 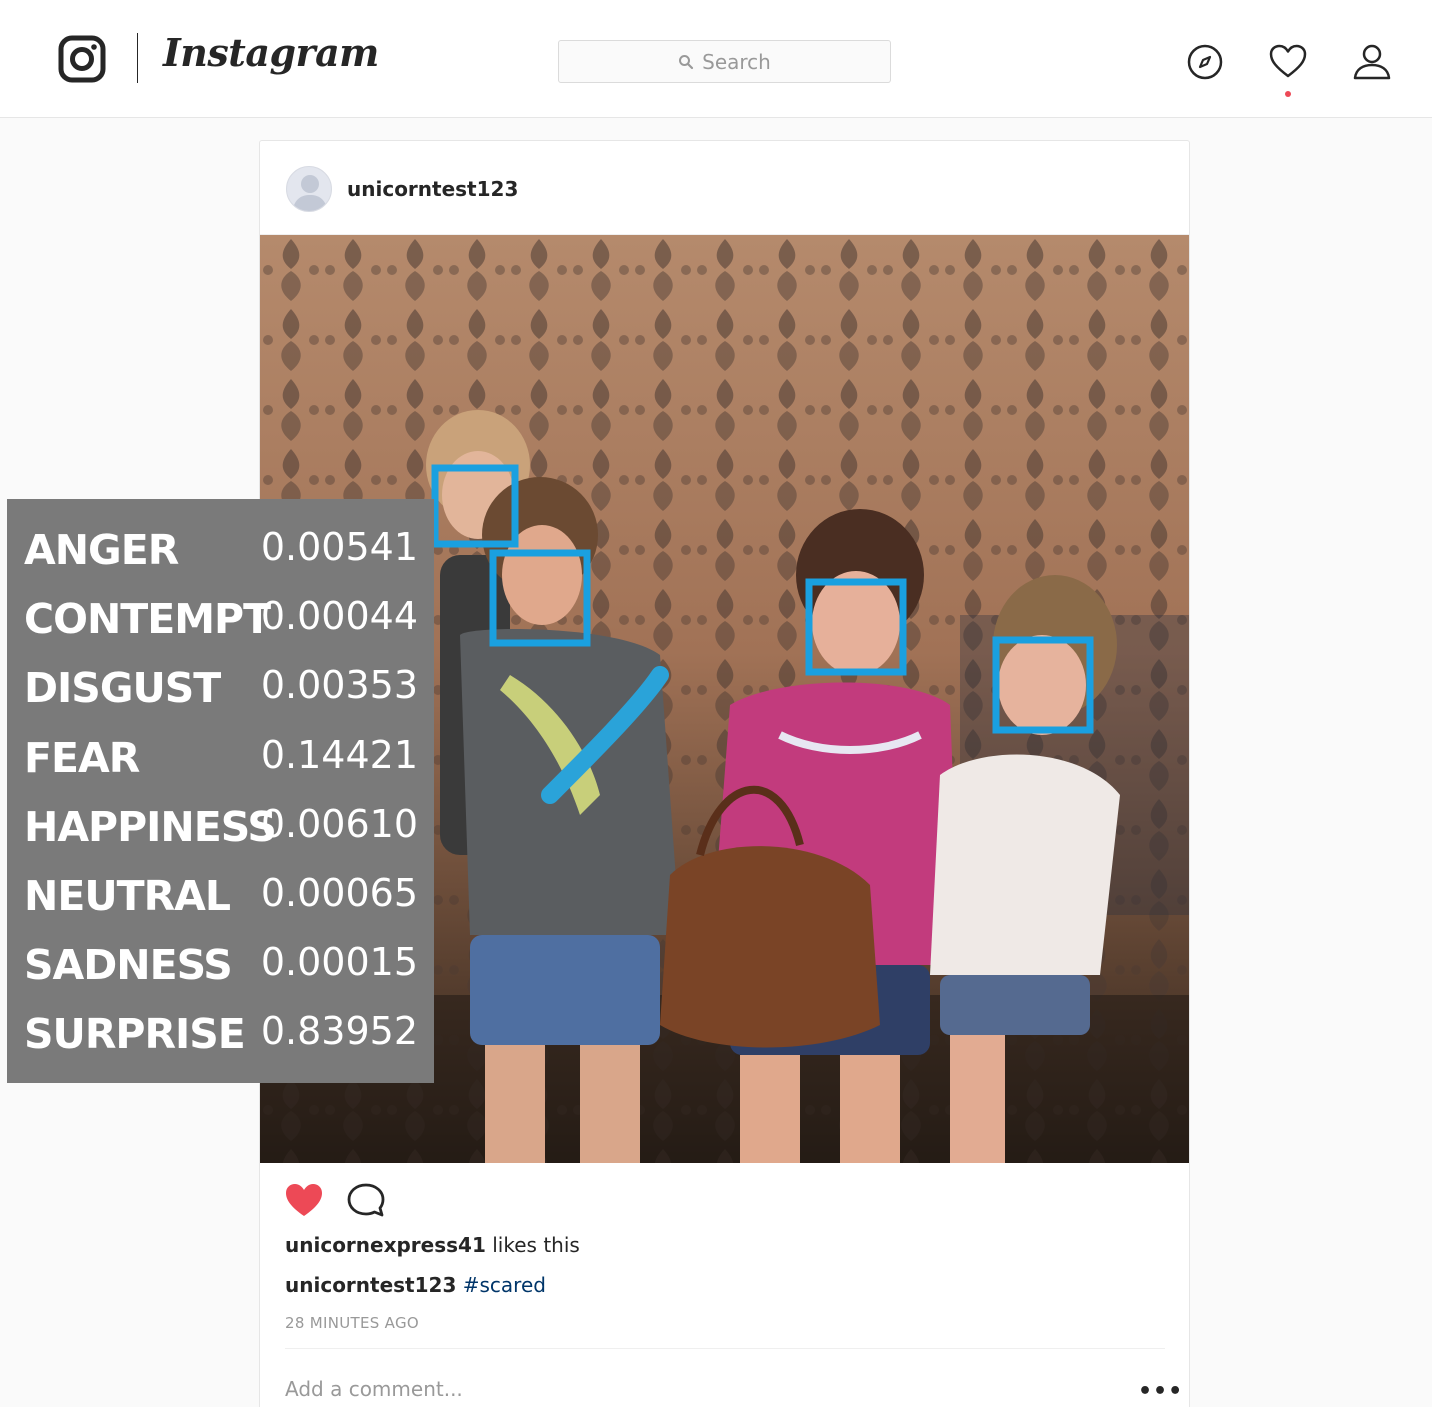 I want to click on search-input: Search, so click(x=724, y=61).